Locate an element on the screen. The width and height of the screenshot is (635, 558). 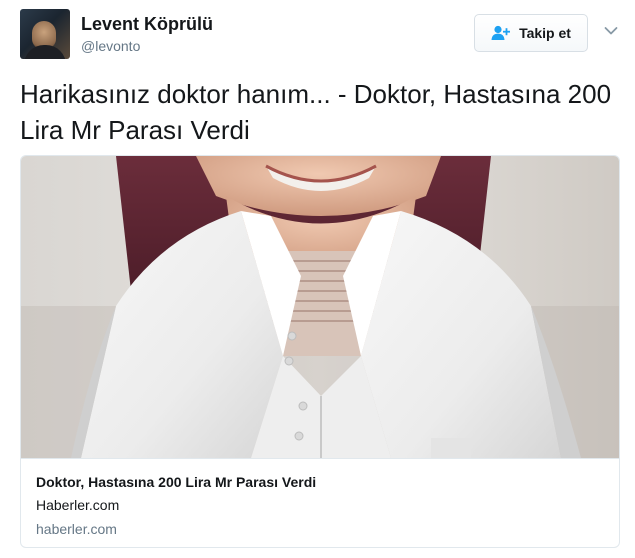
display-name: Levent Köprülü is located at coordinates (147, 24).